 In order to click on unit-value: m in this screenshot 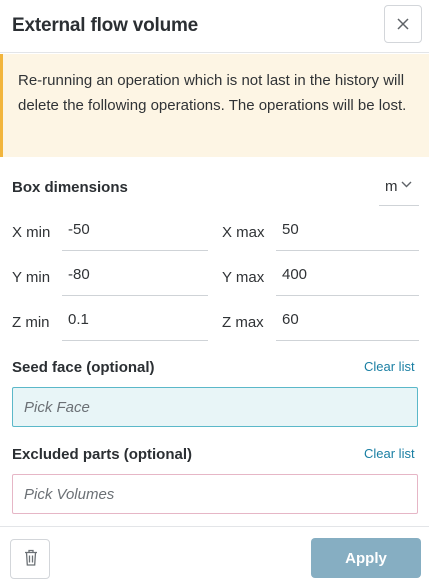, I will do `click(391, 186)`.